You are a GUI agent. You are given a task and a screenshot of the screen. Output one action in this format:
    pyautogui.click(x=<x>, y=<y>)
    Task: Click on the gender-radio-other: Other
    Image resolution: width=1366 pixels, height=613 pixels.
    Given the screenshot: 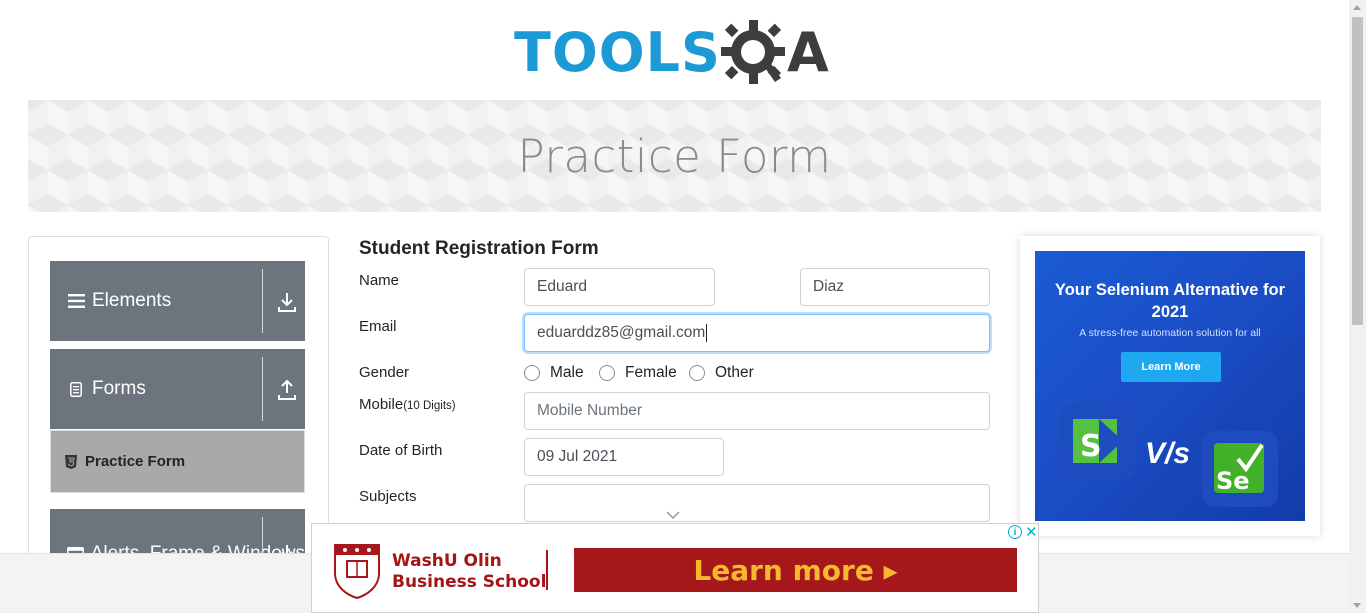 What is the action you would take?
    pyautogui.click(x=721, y=373)
    